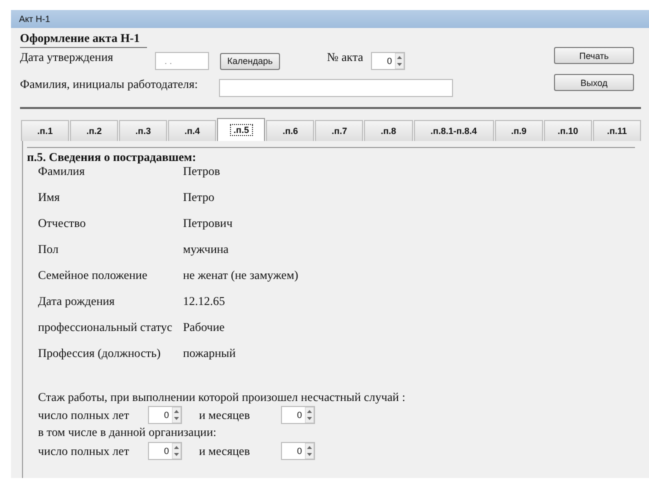 The height and width of the screenshot is (482, 649). What do you see at coordinates (290, 130) in the screenshot?
I see `tab: .п.6` at bounding box center [290, 130].